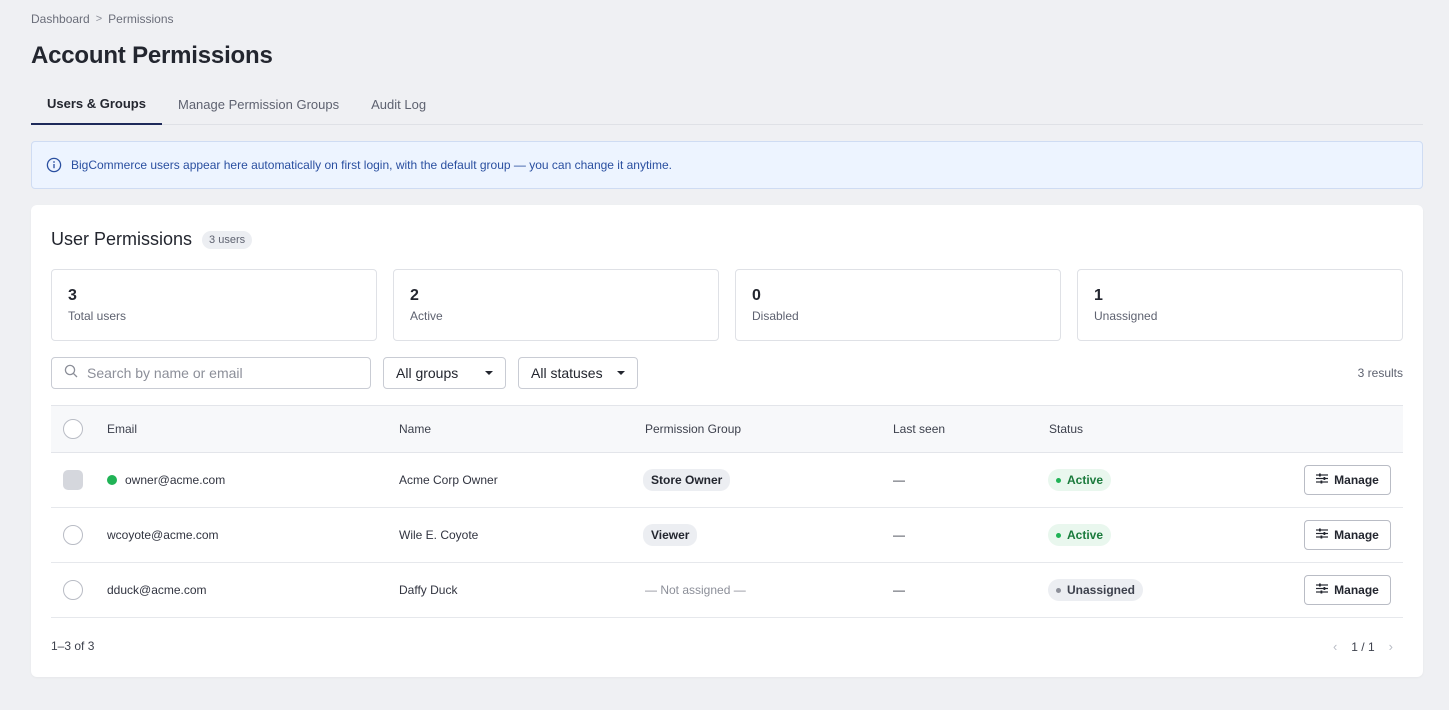 Image resolution: width=1449 pixels, height=710 pixels. I want to click on user-email: wcoyote@acme.com, so click(163, 535).